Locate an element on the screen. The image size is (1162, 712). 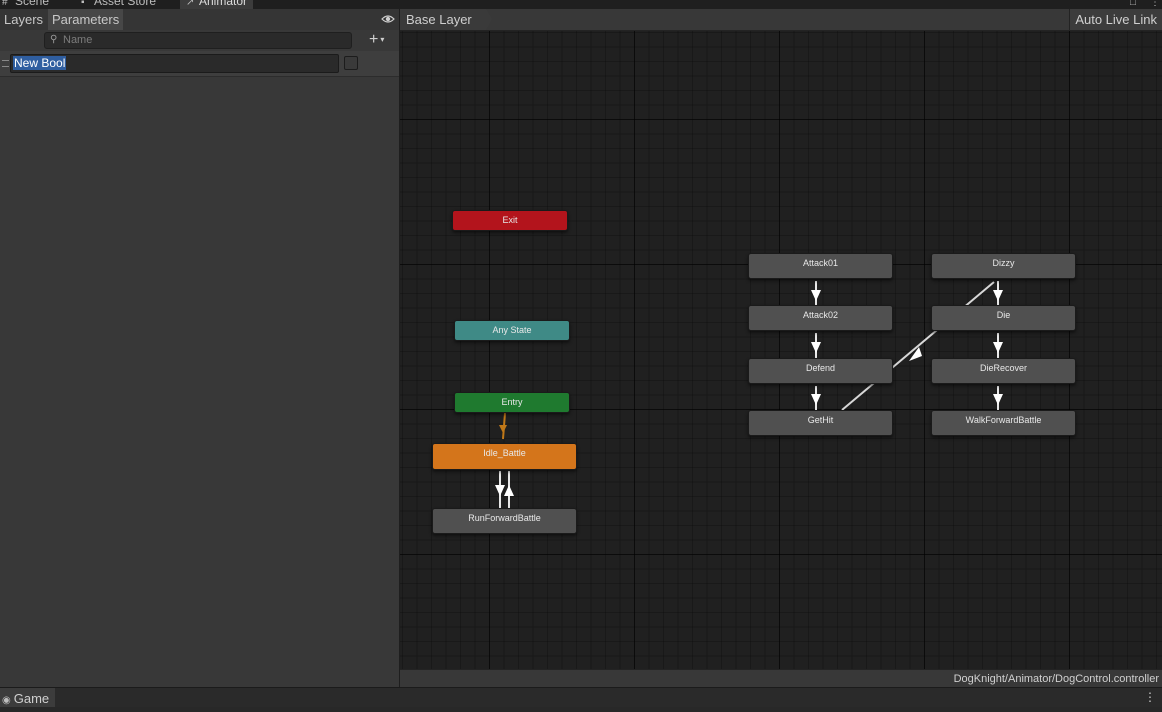
add-parameter-button: + ▾ is located at coordinates (376, 40).